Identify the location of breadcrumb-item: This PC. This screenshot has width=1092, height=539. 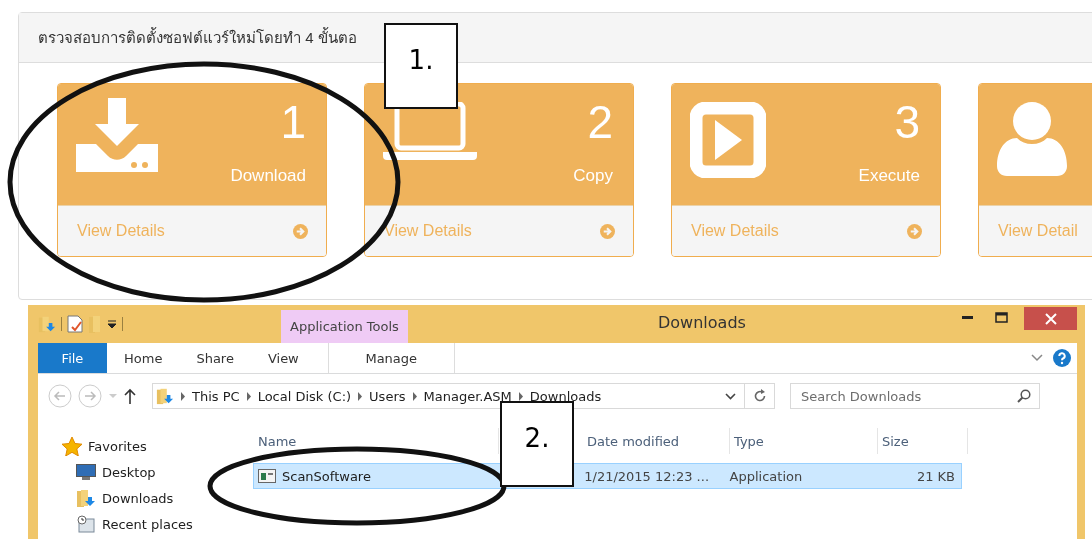
(216, 396).